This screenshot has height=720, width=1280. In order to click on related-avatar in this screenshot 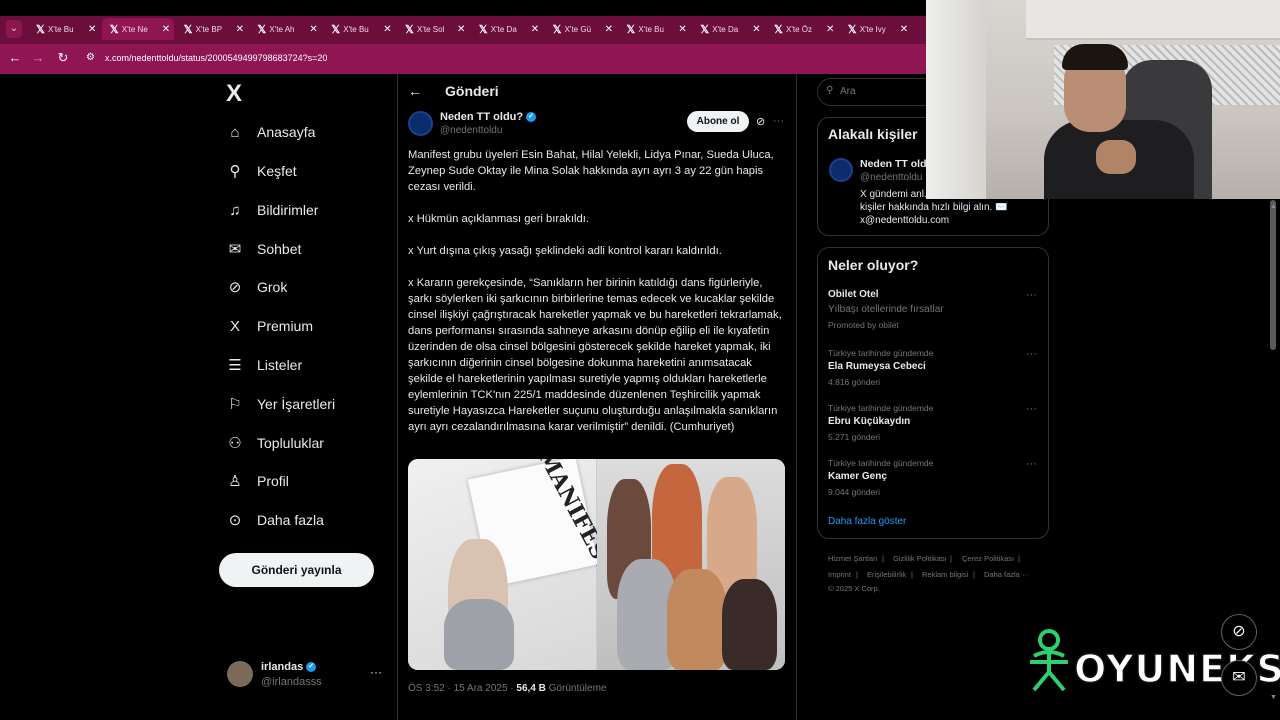, I will do `click(841, 170)`.